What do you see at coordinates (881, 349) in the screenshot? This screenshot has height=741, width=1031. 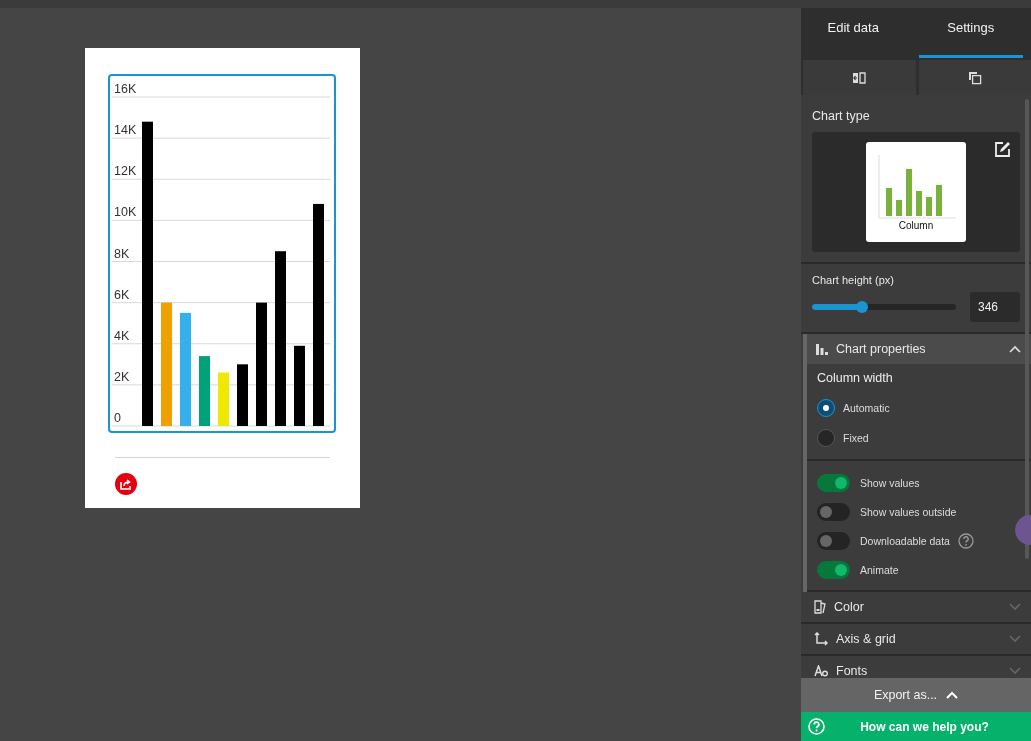 I see `accordion-title: Chart properties` at bounding box center [881, 349].